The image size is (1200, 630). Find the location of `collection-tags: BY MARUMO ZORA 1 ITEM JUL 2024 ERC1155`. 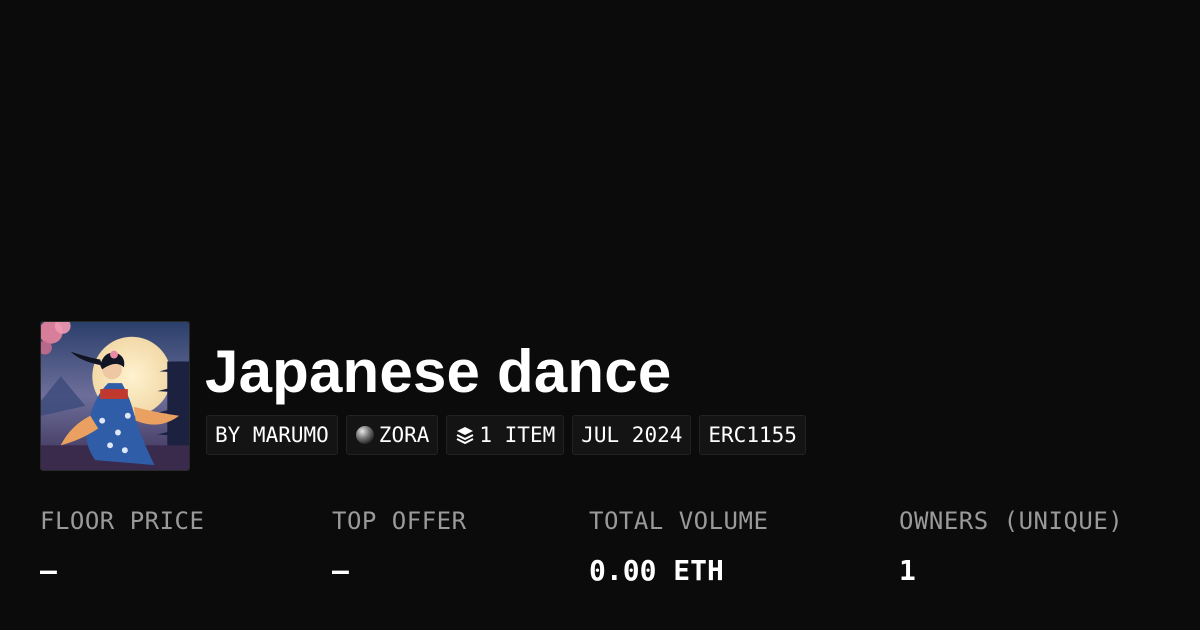

collection-tags: BY MARUMO ZORA 1 ITEM JUL 2024 ERC1155 is located at coordinates (506, 435).